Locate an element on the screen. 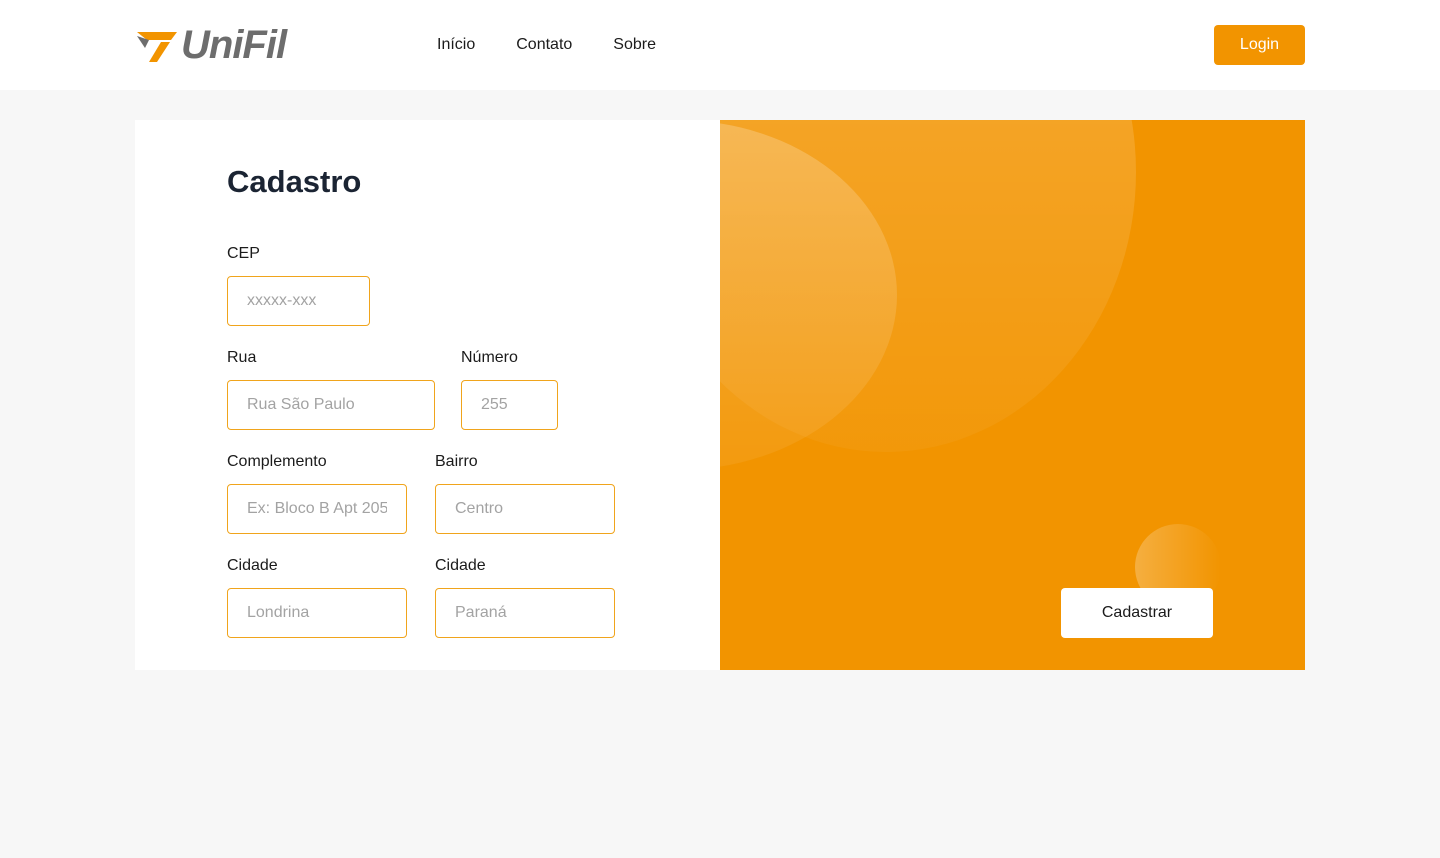 The image size is (1440, 858). login-button: Login is located at coordinates (1259, 45).